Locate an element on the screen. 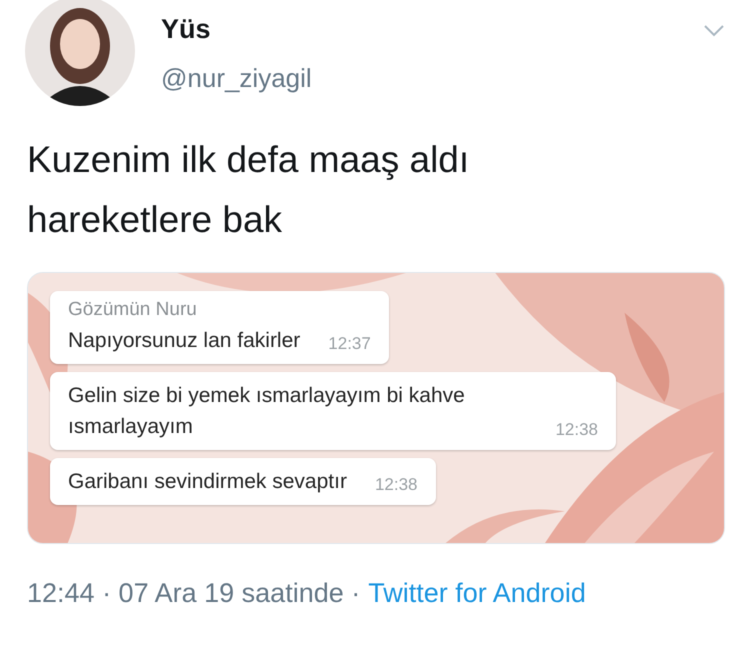  message-time: 12:37 is located at coordinates (349, 344).